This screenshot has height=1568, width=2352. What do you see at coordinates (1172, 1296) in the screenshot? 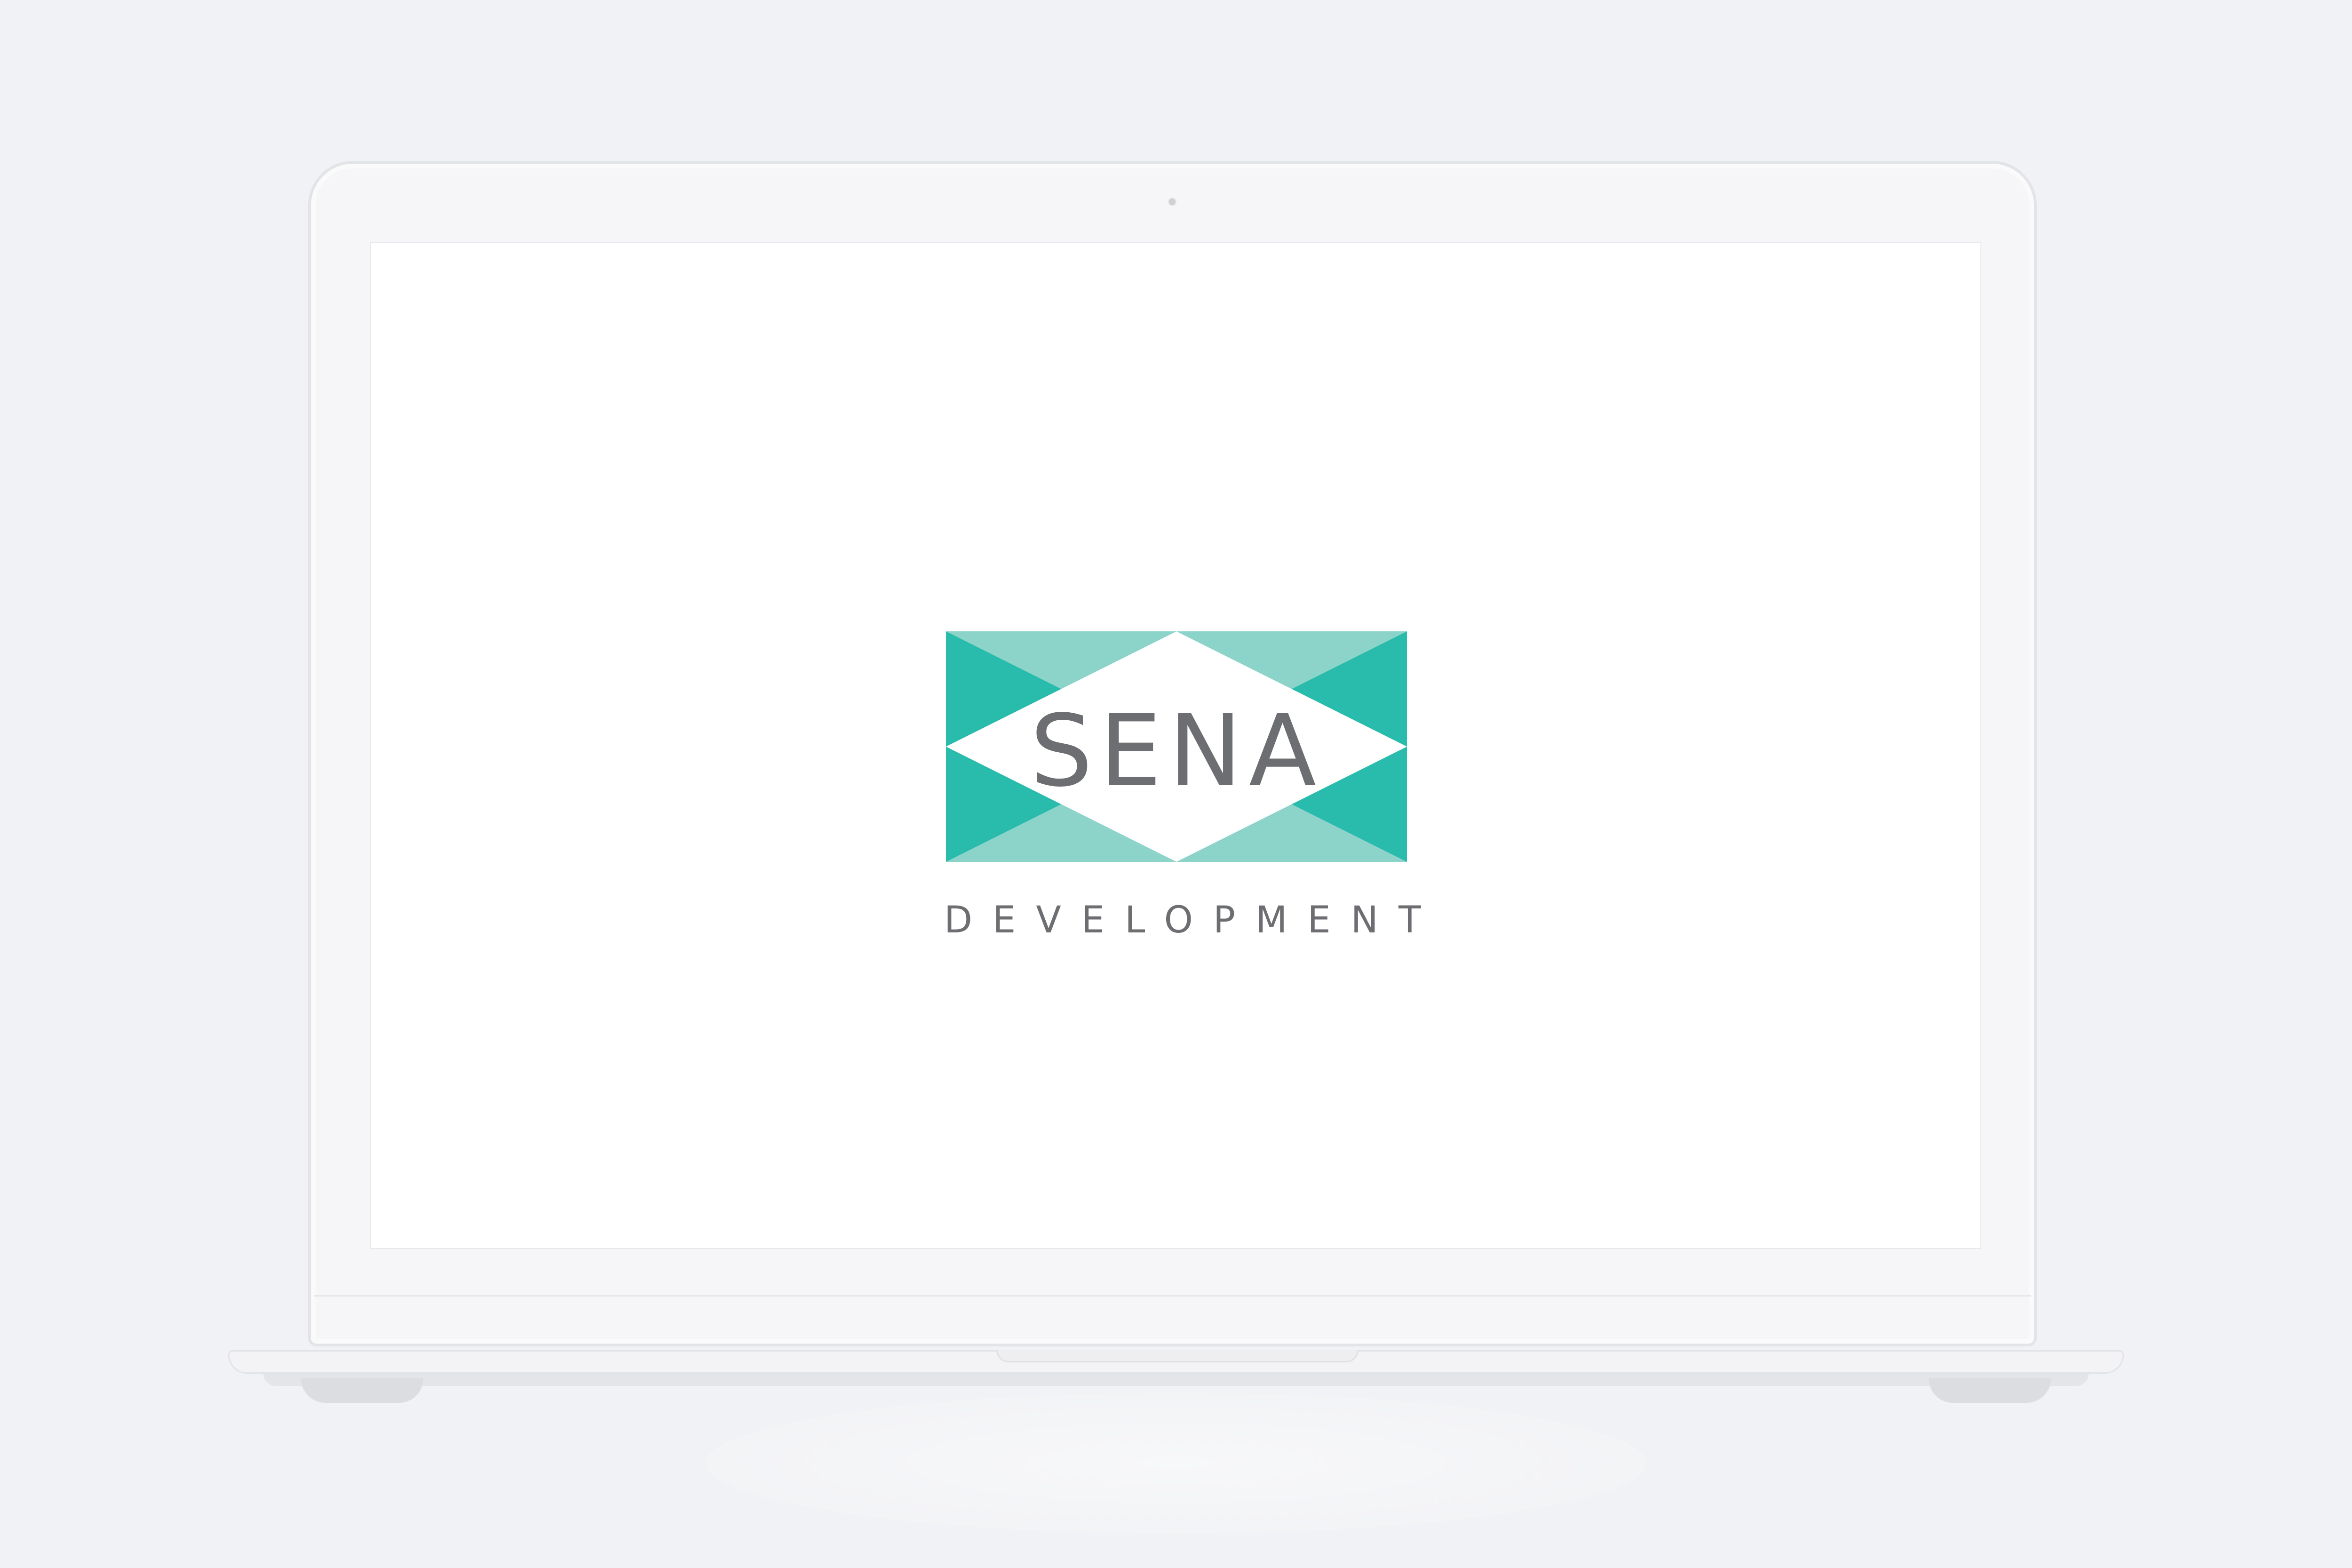
I see `lid-chin-divider` at bounding box center [1172, 1296].